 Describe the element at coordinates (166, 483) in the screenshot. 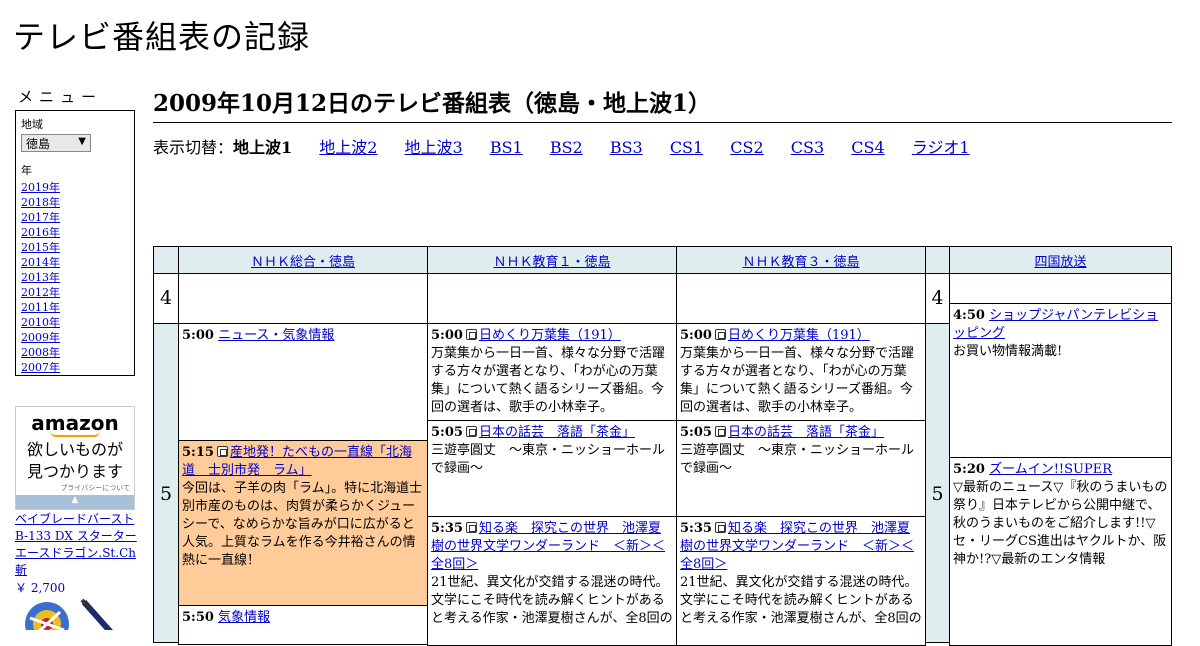

I see `hour-label-5: 5` at that location.